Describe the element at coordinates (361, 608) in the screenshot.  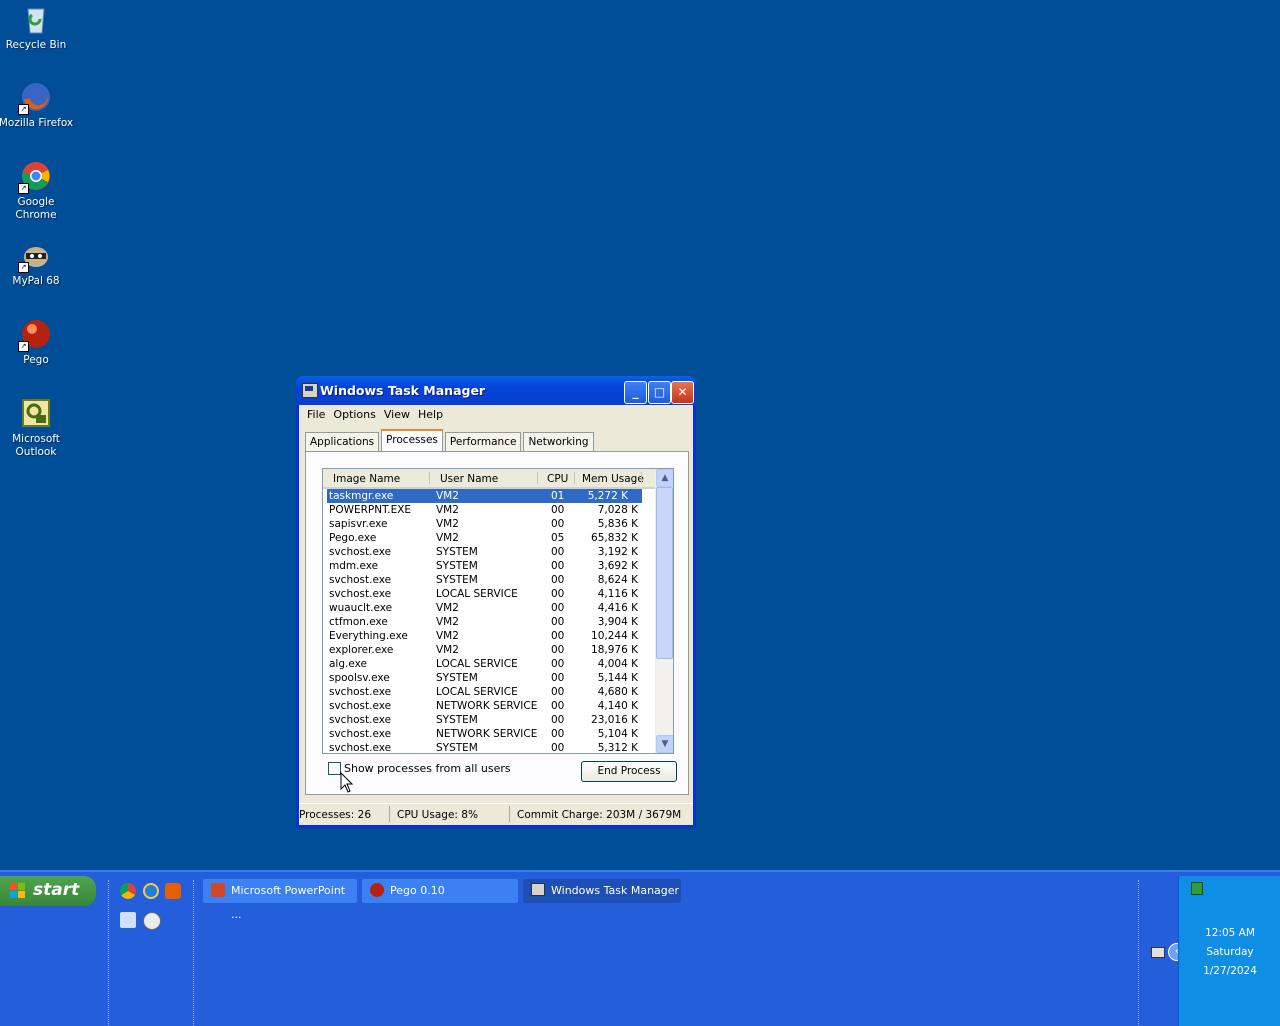
I see `process-image-name: wuauclt.exe` at that location.